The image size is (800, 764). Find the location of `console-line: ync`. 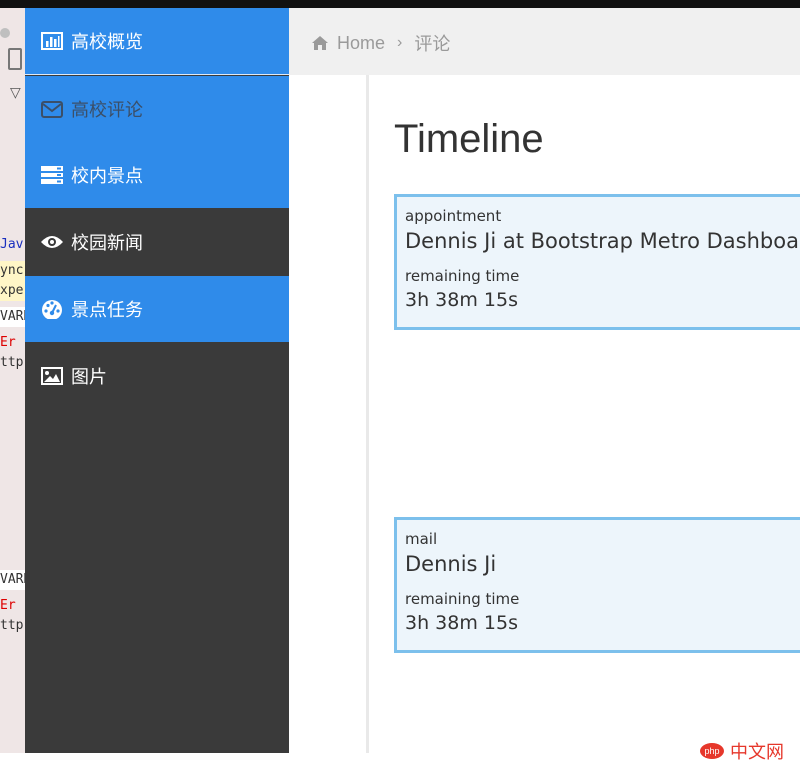

console-line: ync is located at coordinates (12, 271).